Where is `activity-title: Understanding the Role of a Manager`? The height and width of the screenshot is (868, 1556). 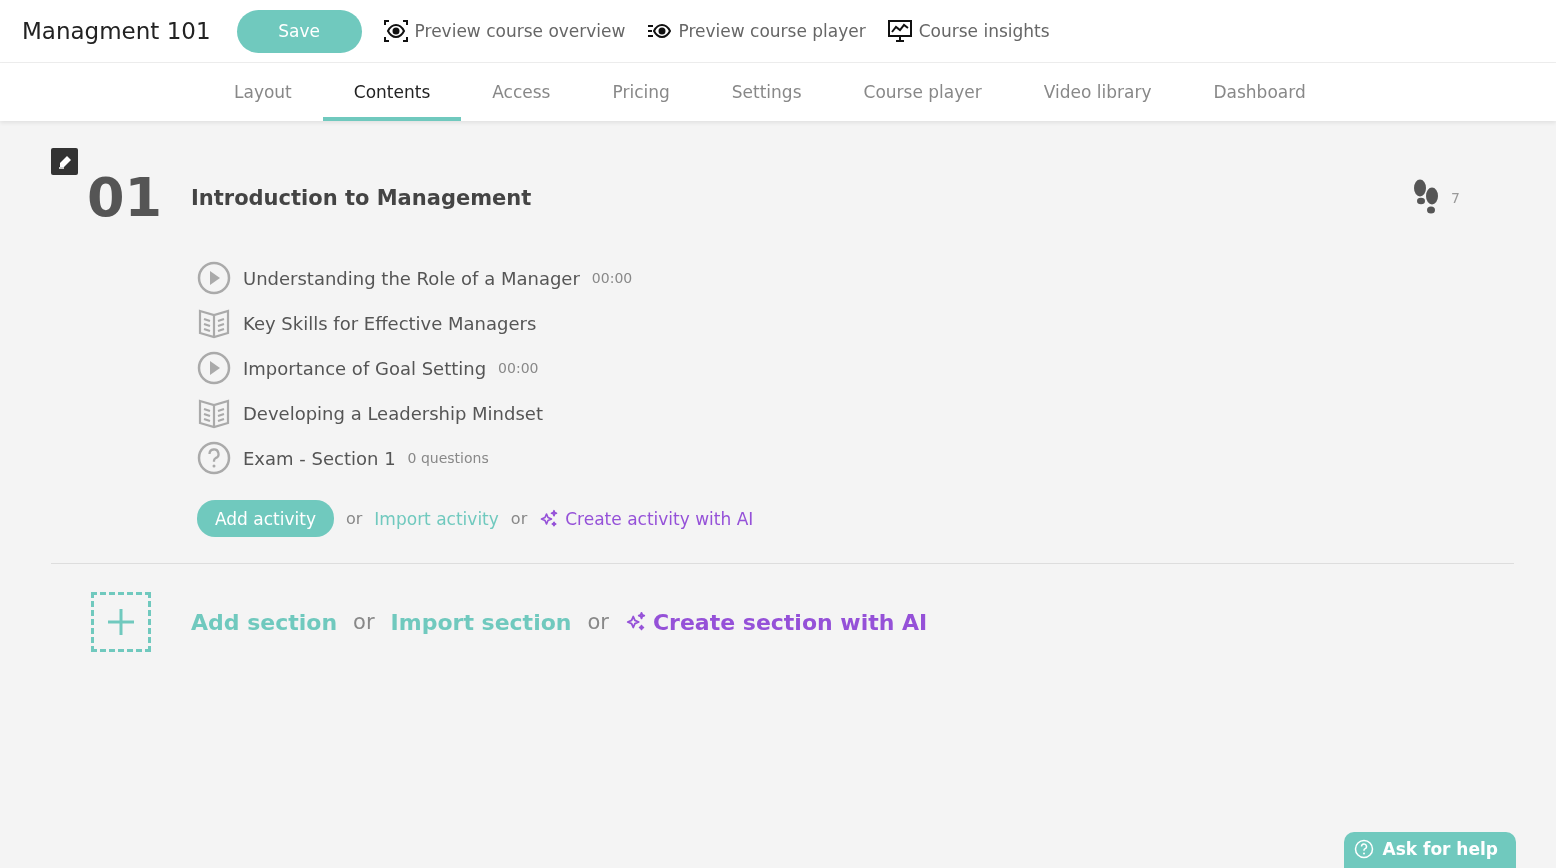
activity-title: Understanding the Role of a Manager is located at coordinates (411, 278).